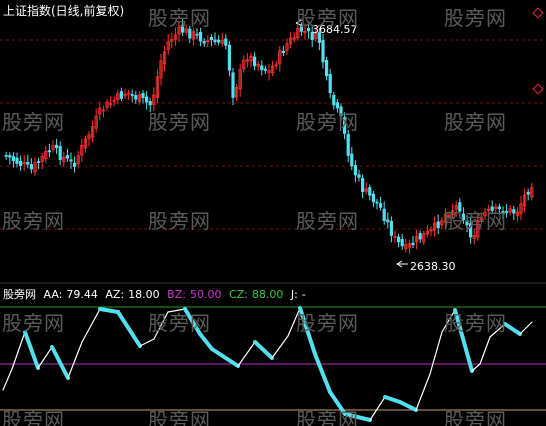 The width and height of the screenshot is (546, 426). What do you see at coordinates (176, 294) in the screenshot?
I see `bz-label: BZ:` at bounding box center [176, 294].